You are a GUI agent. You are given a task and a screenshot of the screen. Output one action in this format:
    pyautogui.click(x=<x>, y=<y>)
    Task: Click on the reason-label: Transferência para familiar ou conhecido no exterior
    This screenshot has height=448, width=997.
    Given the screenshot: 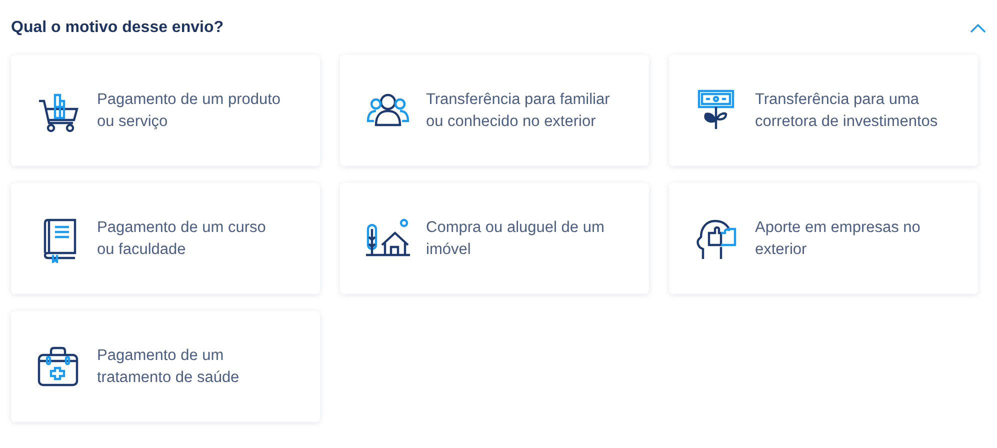 What is the action you would take?
    pyautogui.click(x=518, y=111)
    